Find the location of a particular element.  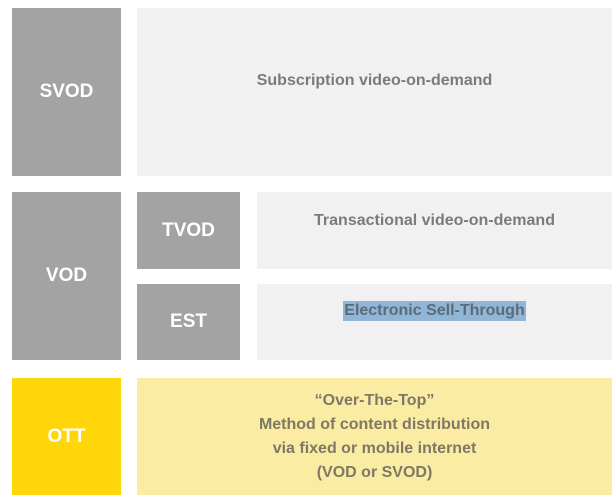

est-description-box: Electronic Sell-Through is located at coordinates (434, 322).